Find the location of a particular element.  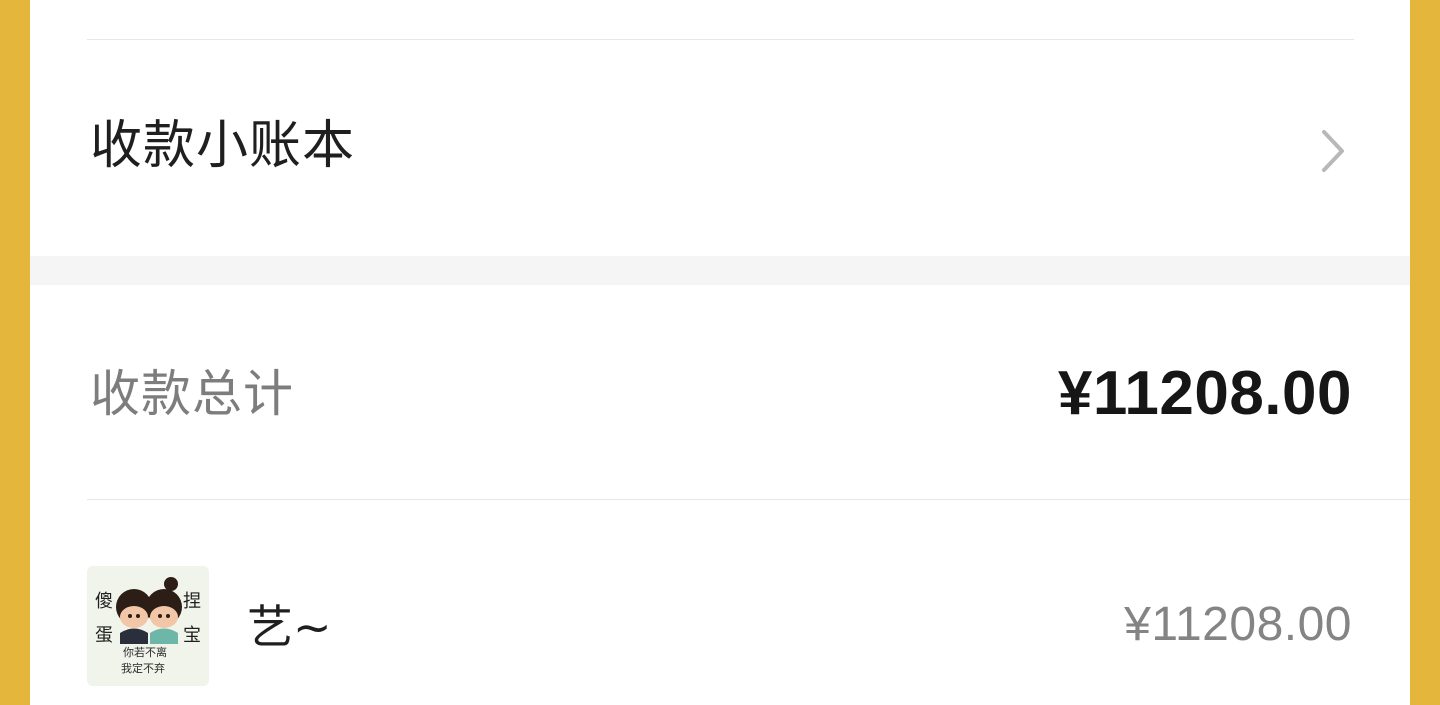

avatar-left-text-line1: 傻 is located at coordinates (104, 601).